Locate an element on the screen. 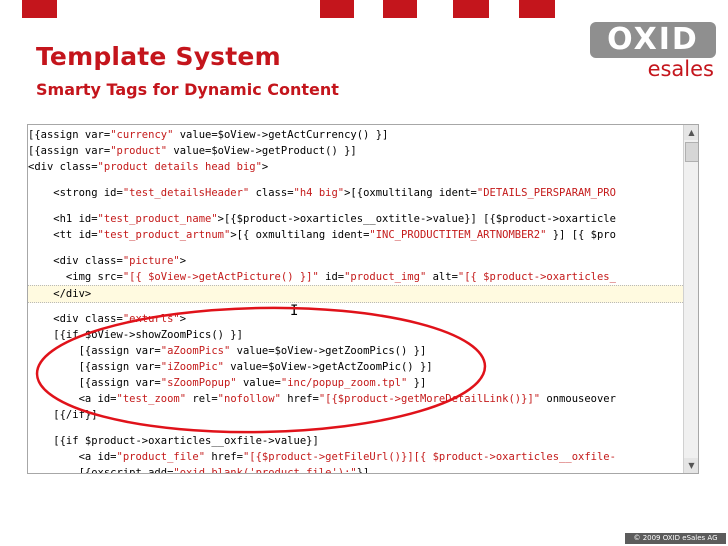 The width and height of the screenshot is (728, 546). logo-esales-text: esales is located at coordinates (680, 69).